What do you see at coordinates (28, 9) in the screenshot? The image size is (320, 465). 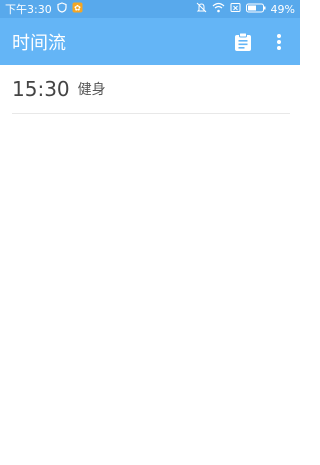 I see `status-time: 下午3:30` at bounding box center [28, 9].